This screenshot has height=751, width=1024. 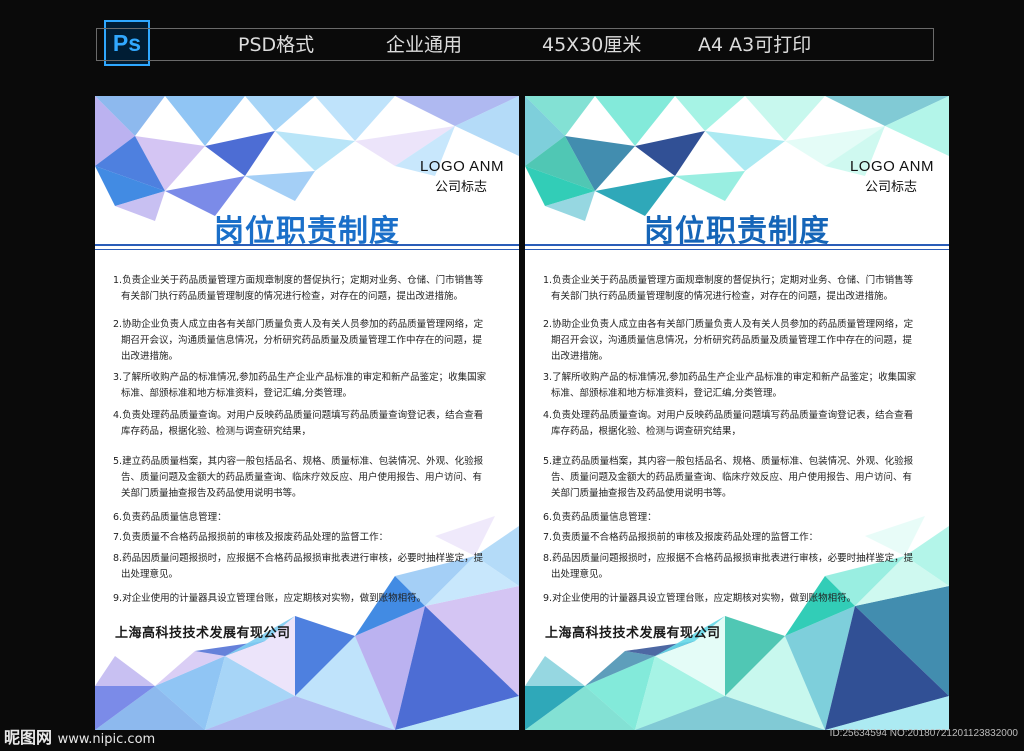 I want to click on print-label: A4 A3可打印, so click(x=755, y=45).